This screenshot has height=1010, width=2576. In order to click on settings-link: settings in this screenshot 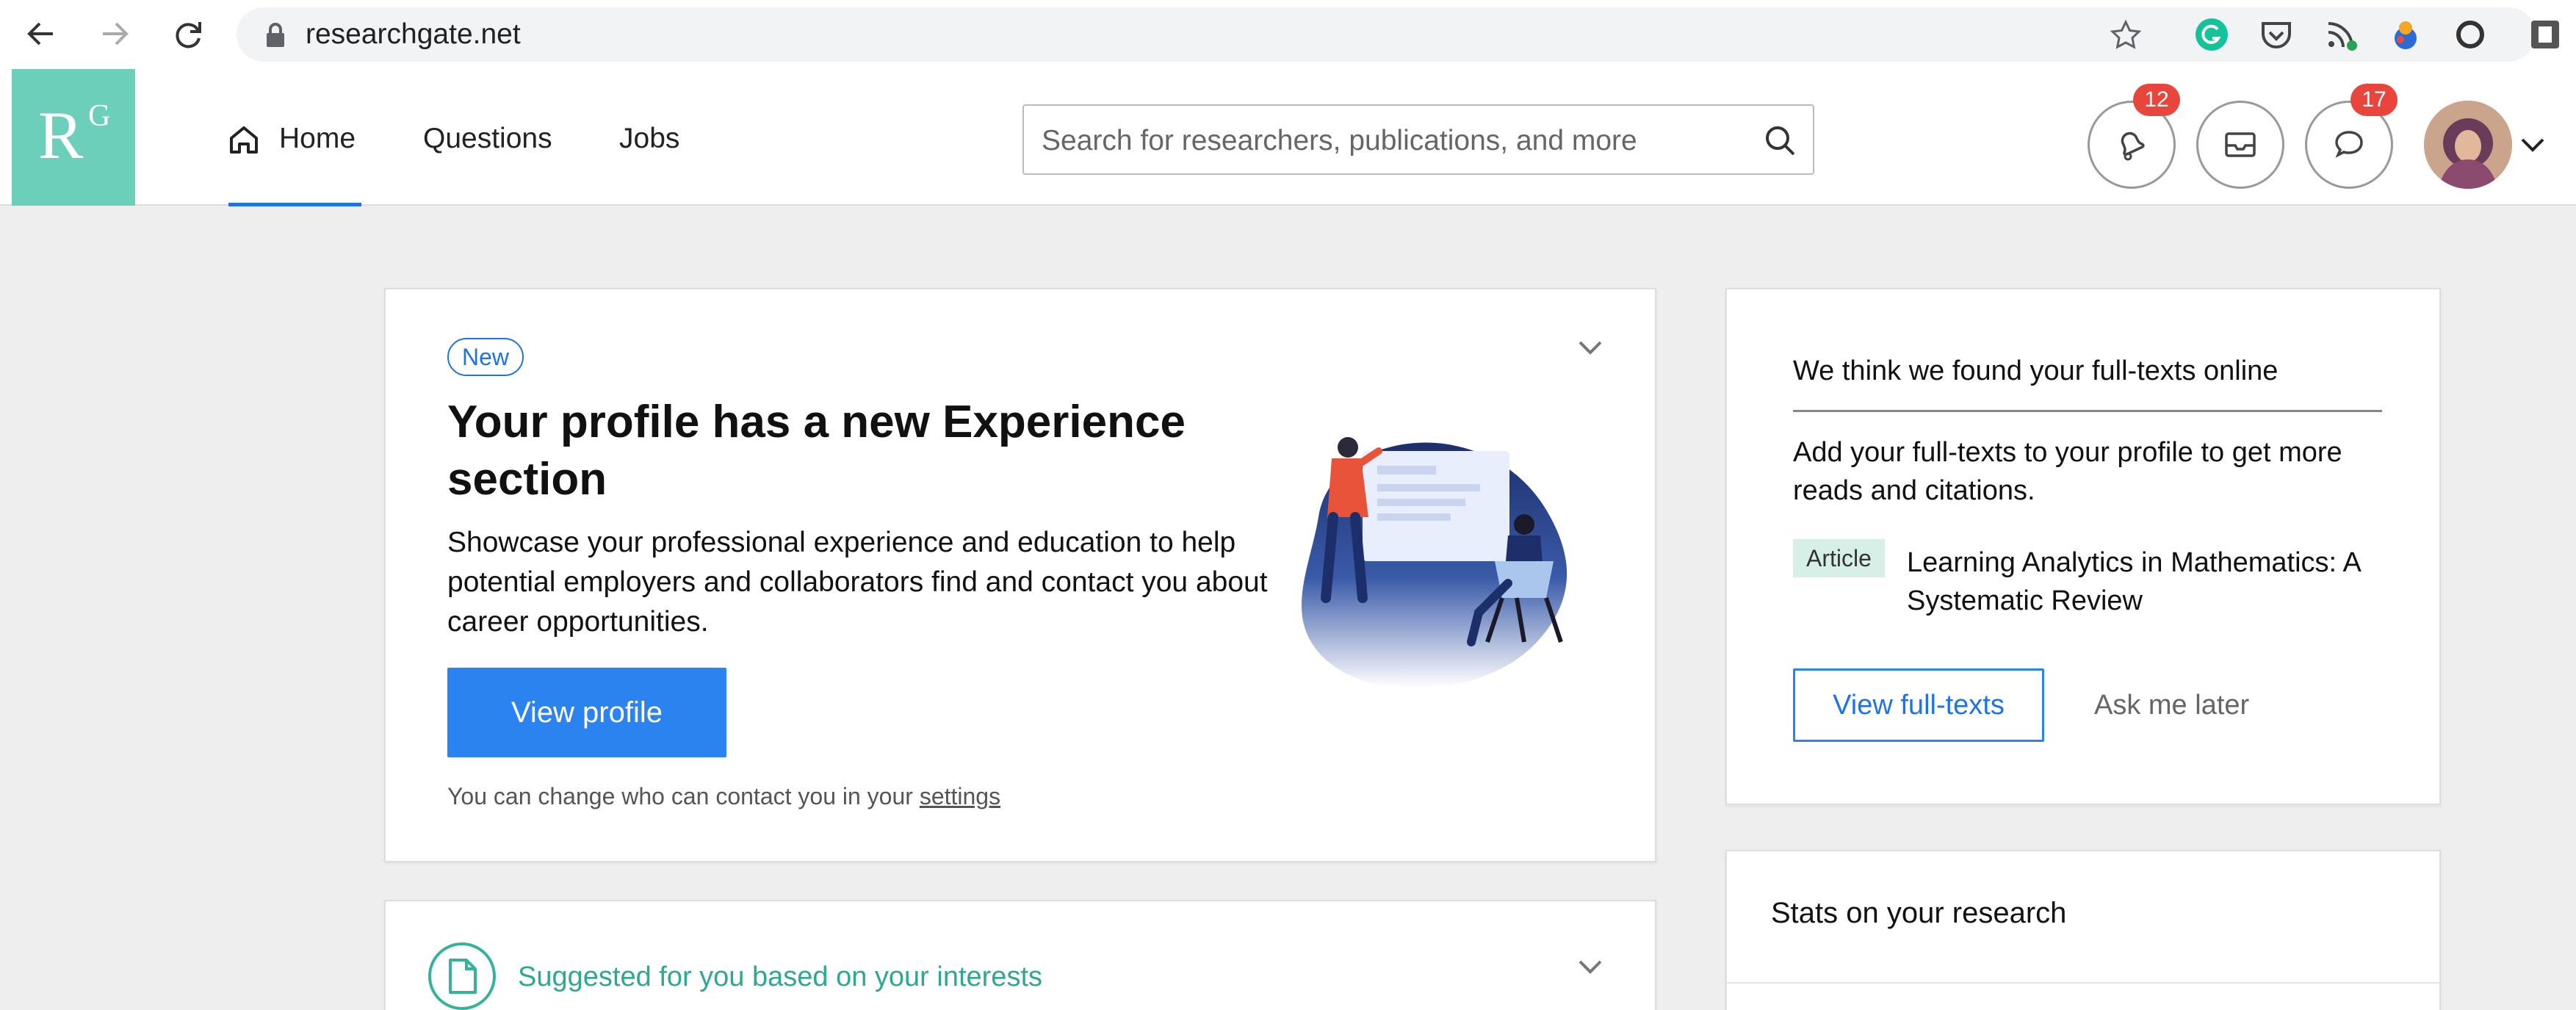, I will do `click(960, 796)`.